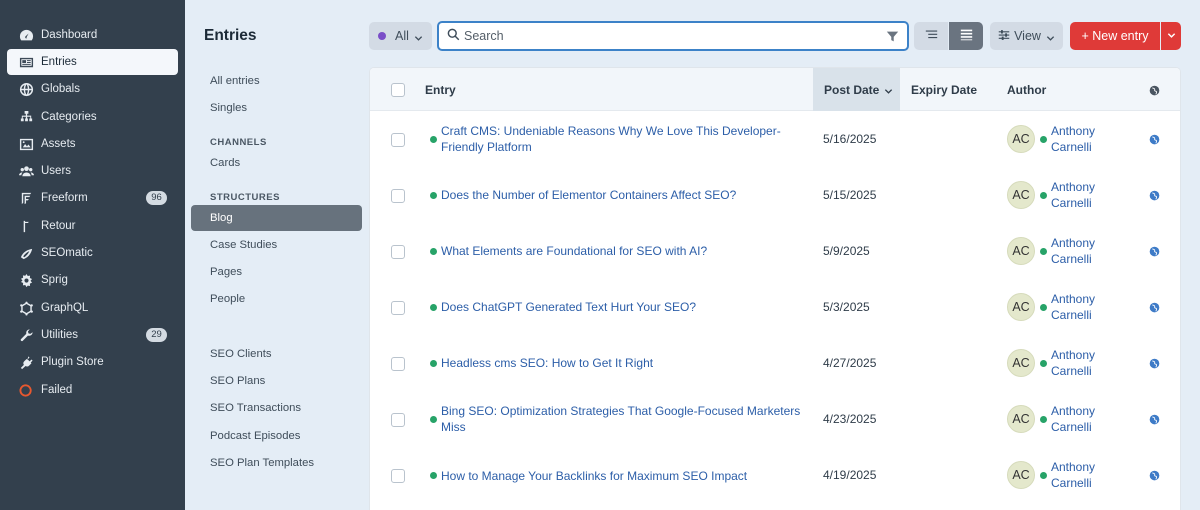 The width and height of the screenshot is (1200, 510). Describe the element at coordinates (92, 226) in the screenshot. I see `nav-item-retour: Retour` at that location.